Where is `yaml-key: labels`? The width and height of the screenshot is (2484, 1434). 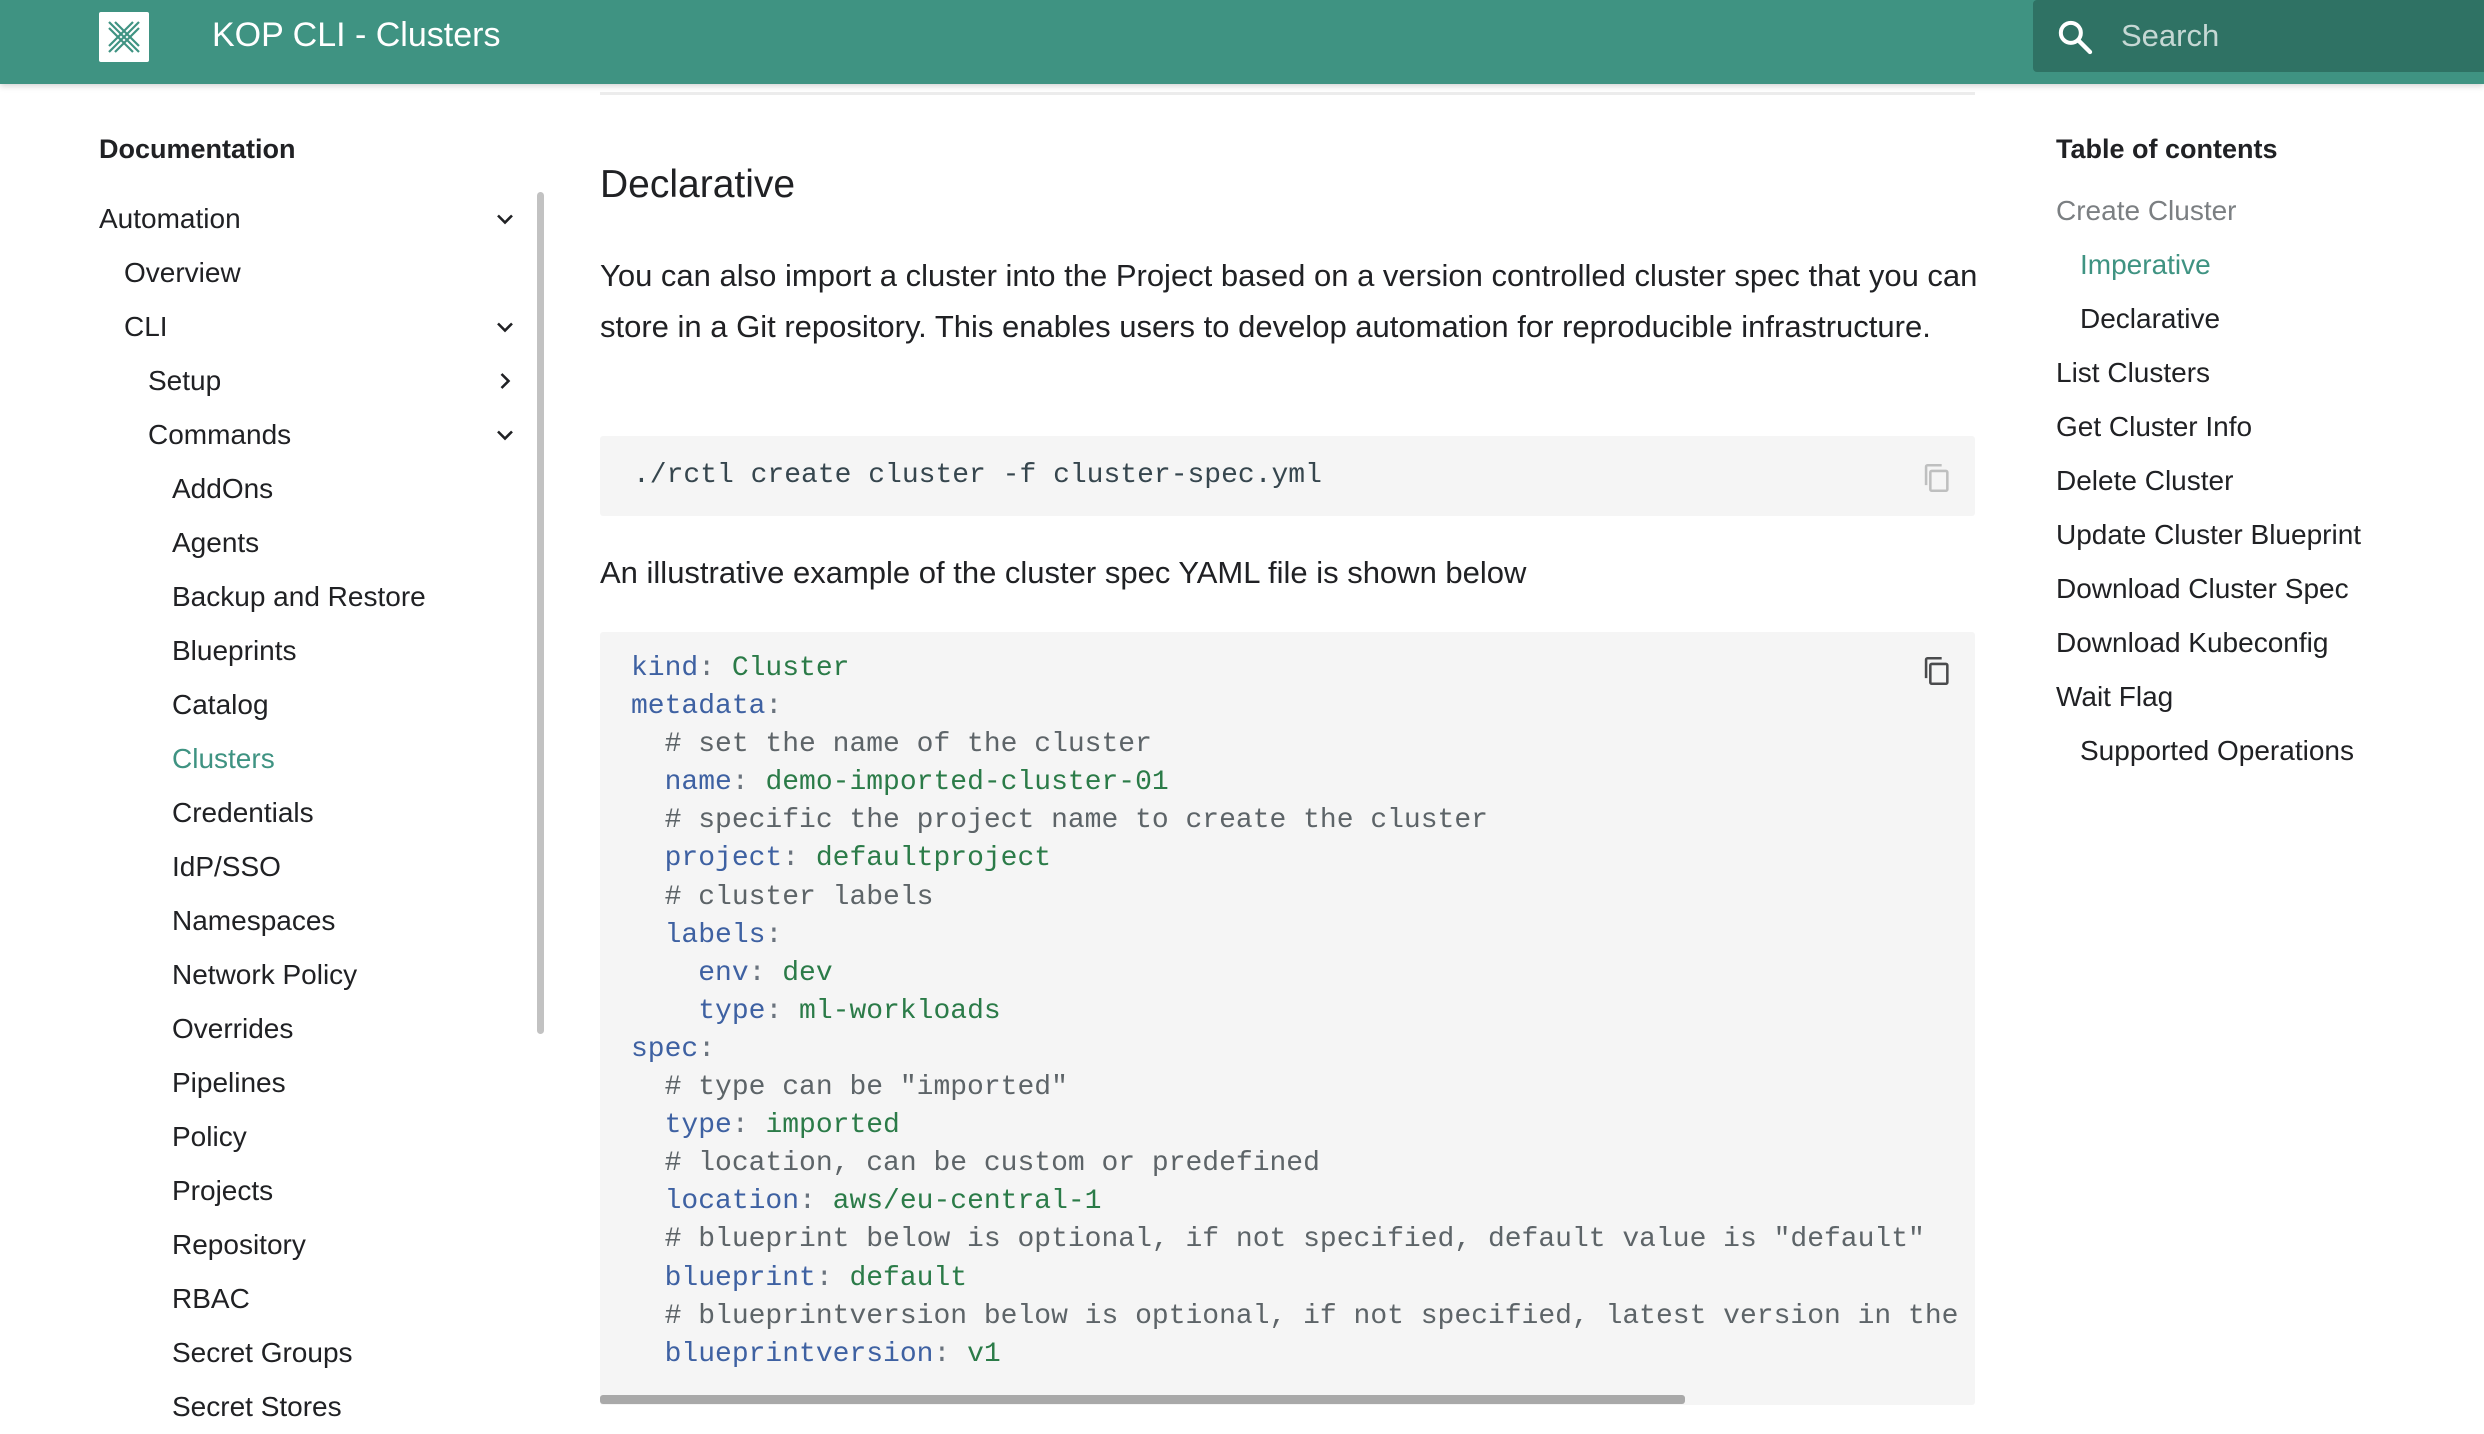
yaml-key: labels is located at coordinates (715, 935).